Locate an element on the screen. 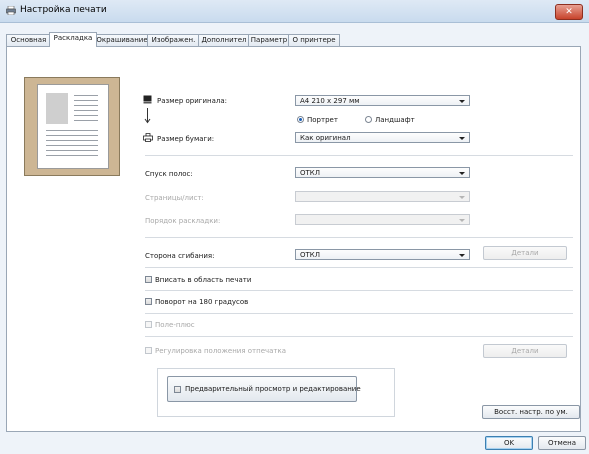 Image resolution: width=589 pixels, height=454 pixels. tab-coloring: Окрашивание is located at coordinates (122, 40).